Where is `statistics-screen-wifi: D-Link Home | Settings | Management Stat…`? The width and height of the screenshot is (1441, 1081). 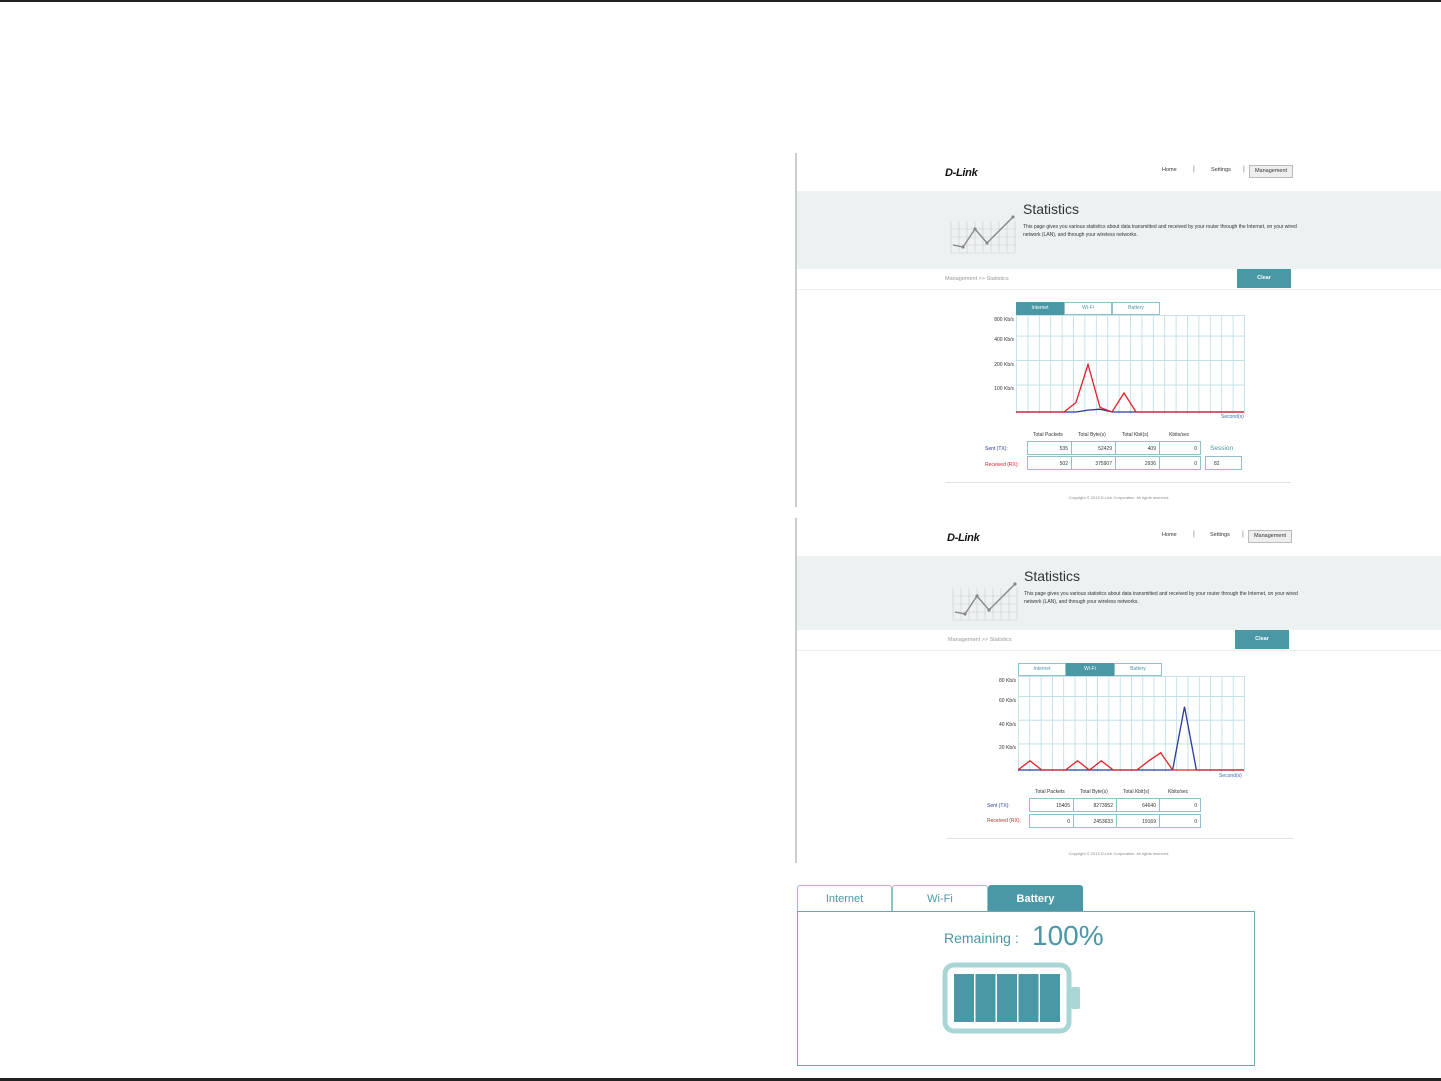
statistics-screen-wifi: D-Link Home | Settings | Management Stat… is located at coordinates (1119, 690).